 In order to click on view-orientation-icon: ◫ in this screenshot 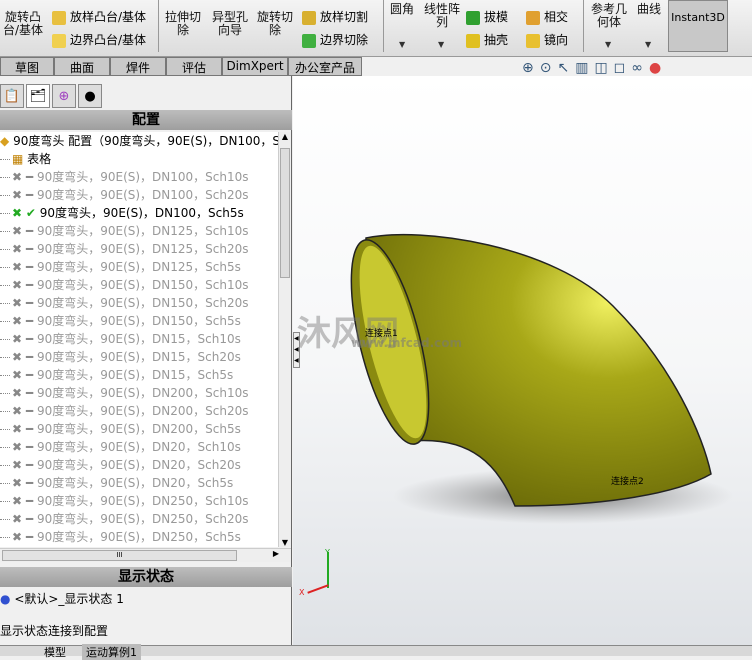, I will do `click(603, 68)`.